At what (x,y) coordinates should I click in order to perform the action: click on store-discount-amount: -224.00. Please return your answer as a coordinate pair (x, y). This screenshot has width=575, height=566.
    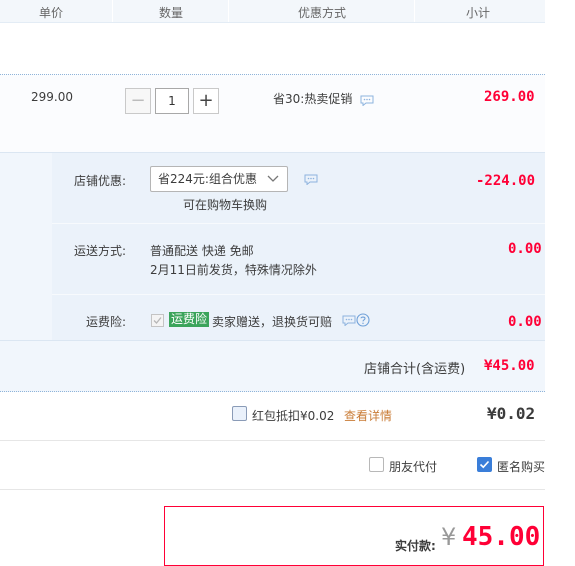
    Looking at the image, I should click on (506, 181).